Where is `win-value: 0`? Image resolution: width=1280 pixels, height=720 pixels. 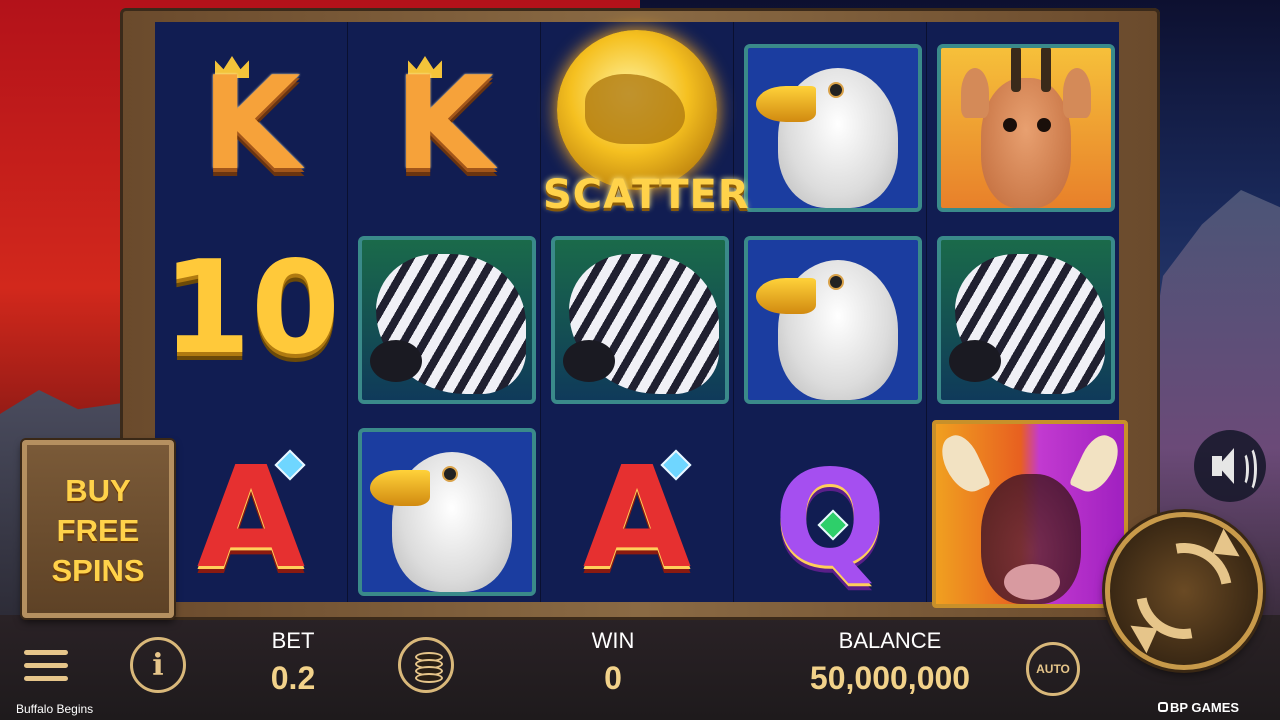 win-value: 0 is located at coordinates (613, 678).